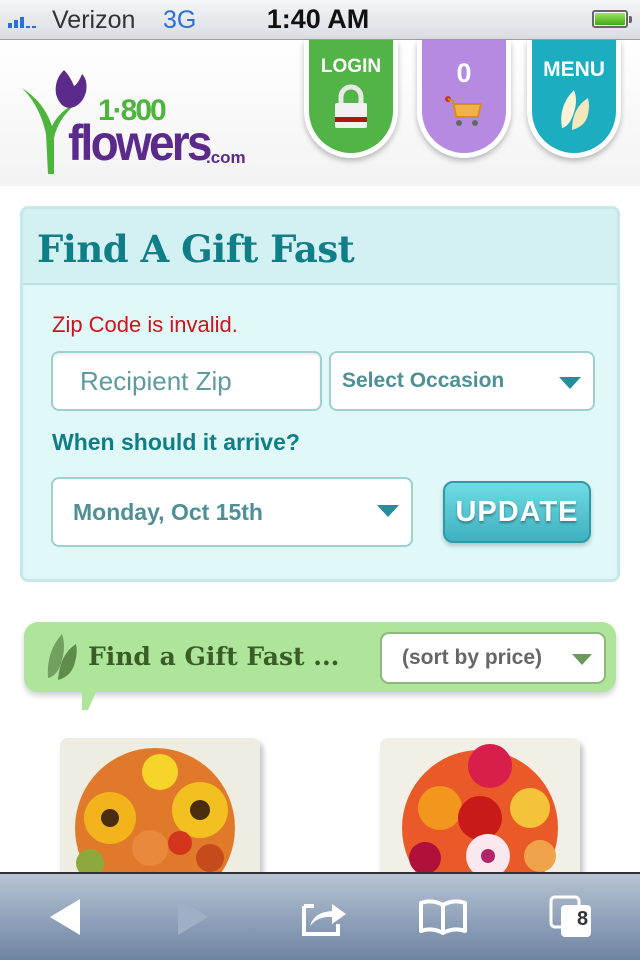 The height and width of the screenshot is (960, 640). What do you see at coordinates (583, 919) in the screenshot?
I see `tabs-count: 8` at bounding box center [583, 919].